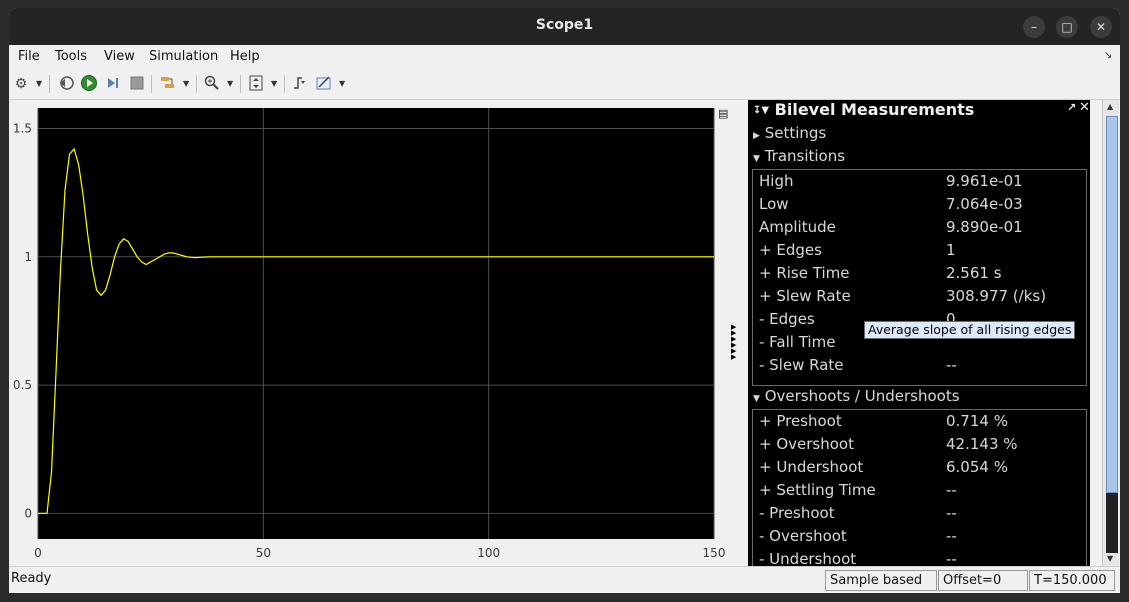 This screenshot has height=602, width=1129. Describe the element at coordinates (274, 84) in the screenshot. I see `scale-dropdown-icon: ▼` at that location.